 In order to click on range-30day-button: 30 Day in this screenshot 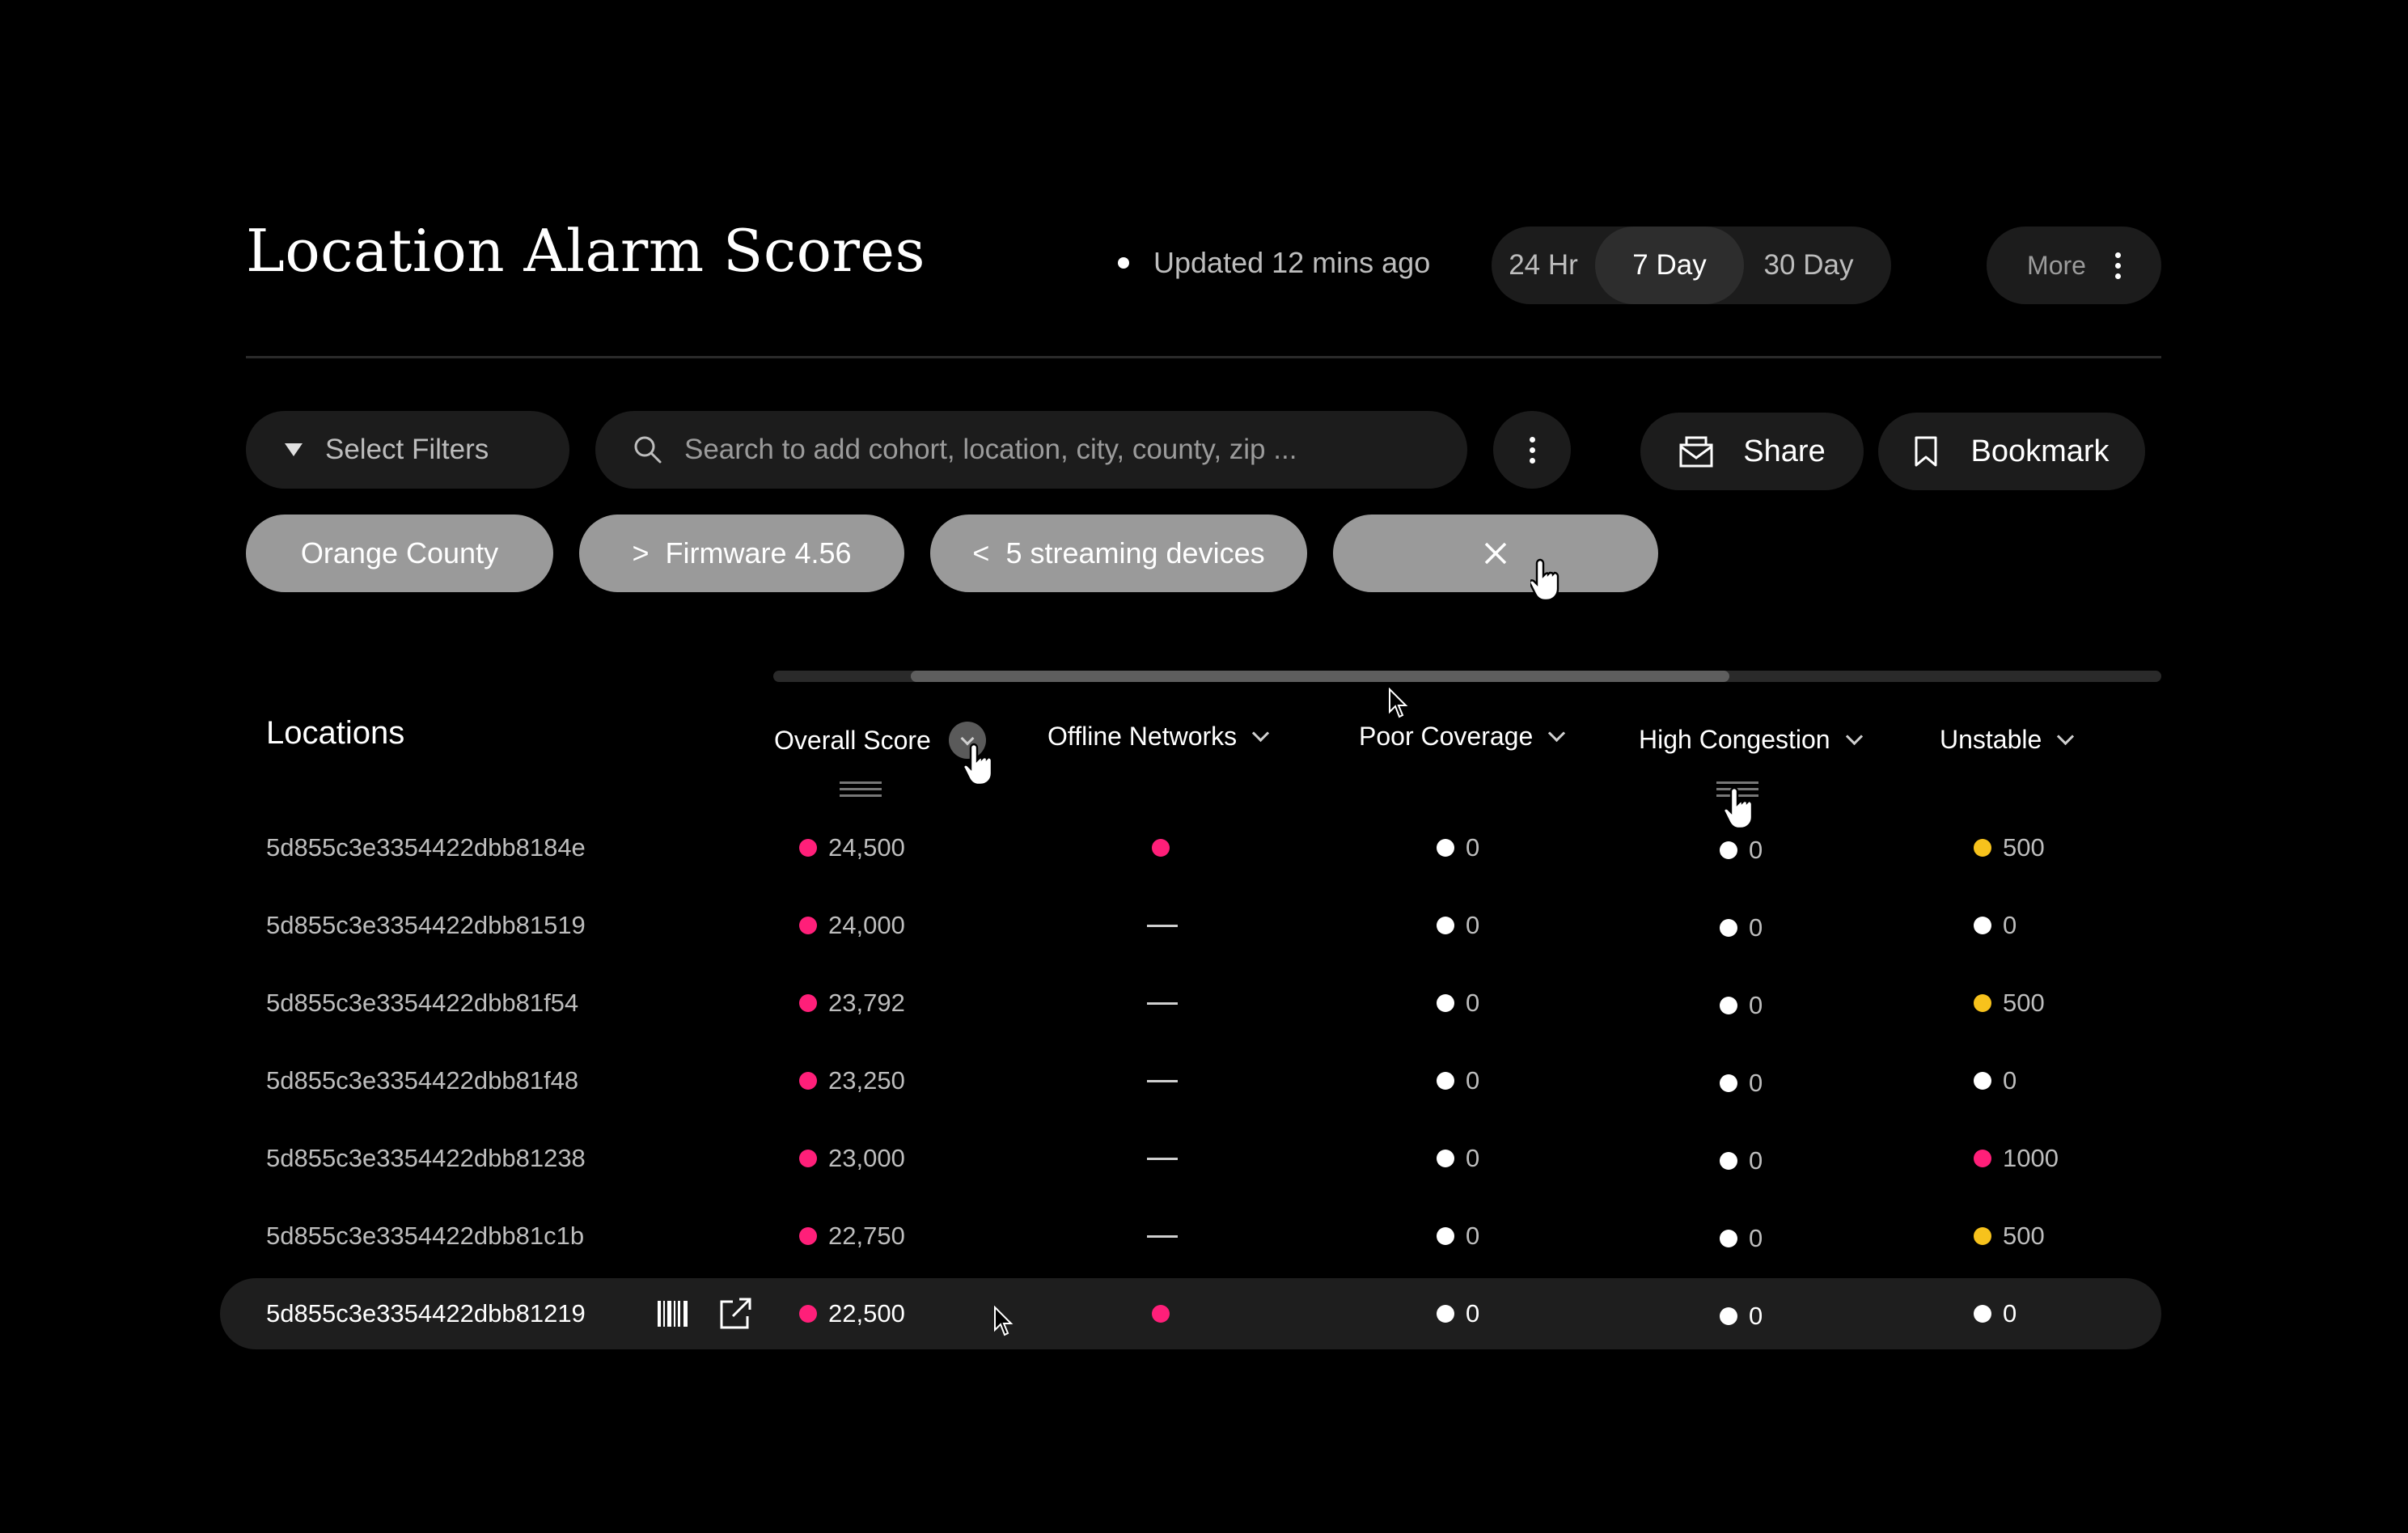, I will do `click(1808, 265)`.